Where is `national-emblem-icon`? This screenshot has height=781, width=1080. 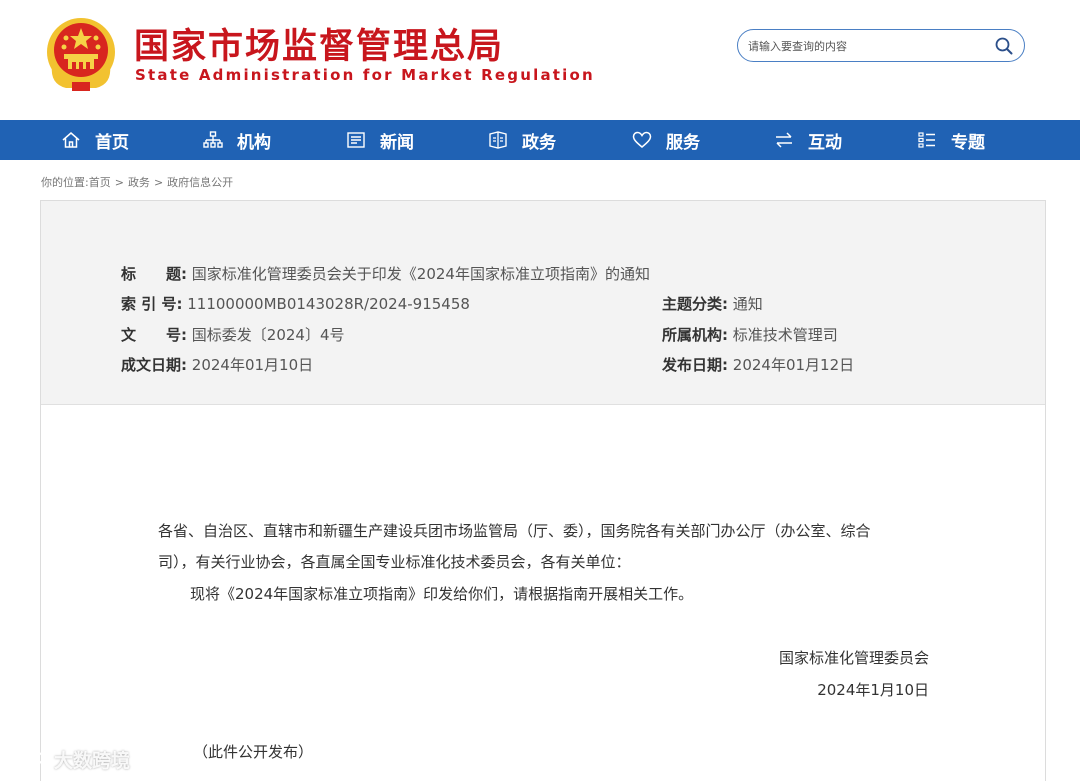
national-emblem-icon is located at coordinates (81, 53).